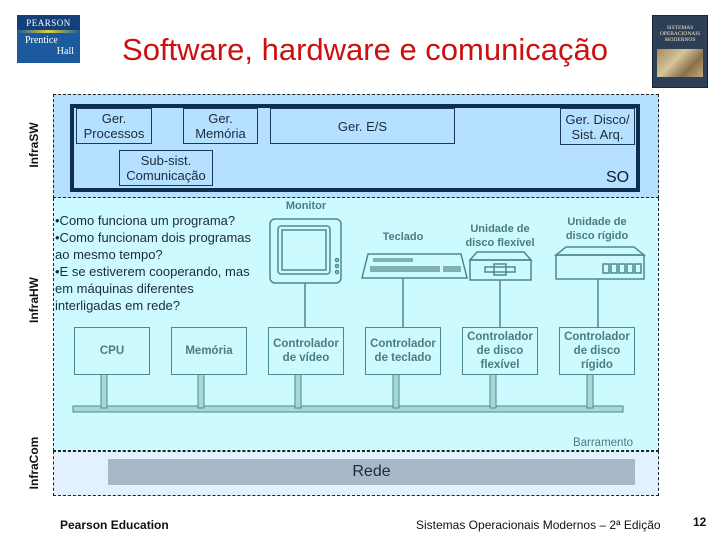  Describe the element at coordinates (700, 522) in the screenshot. I see `page-number: 12` at that location.